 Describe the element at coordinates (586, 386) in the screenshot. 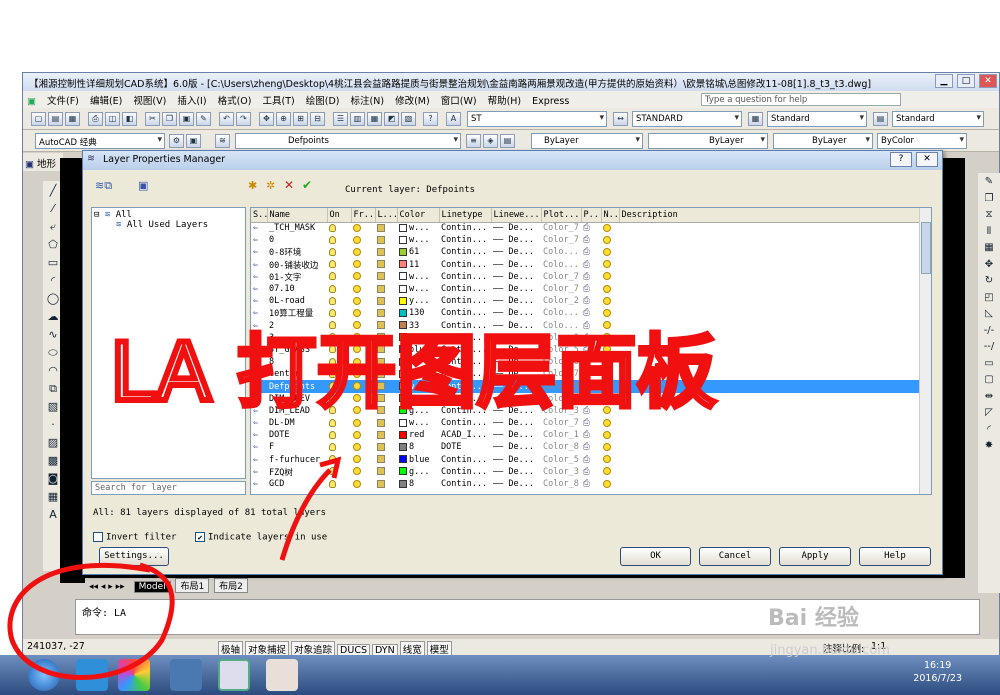

I see `table-row: ✔ Defpoints w... Contin... —— De... Color_7 ⎙` at that location.